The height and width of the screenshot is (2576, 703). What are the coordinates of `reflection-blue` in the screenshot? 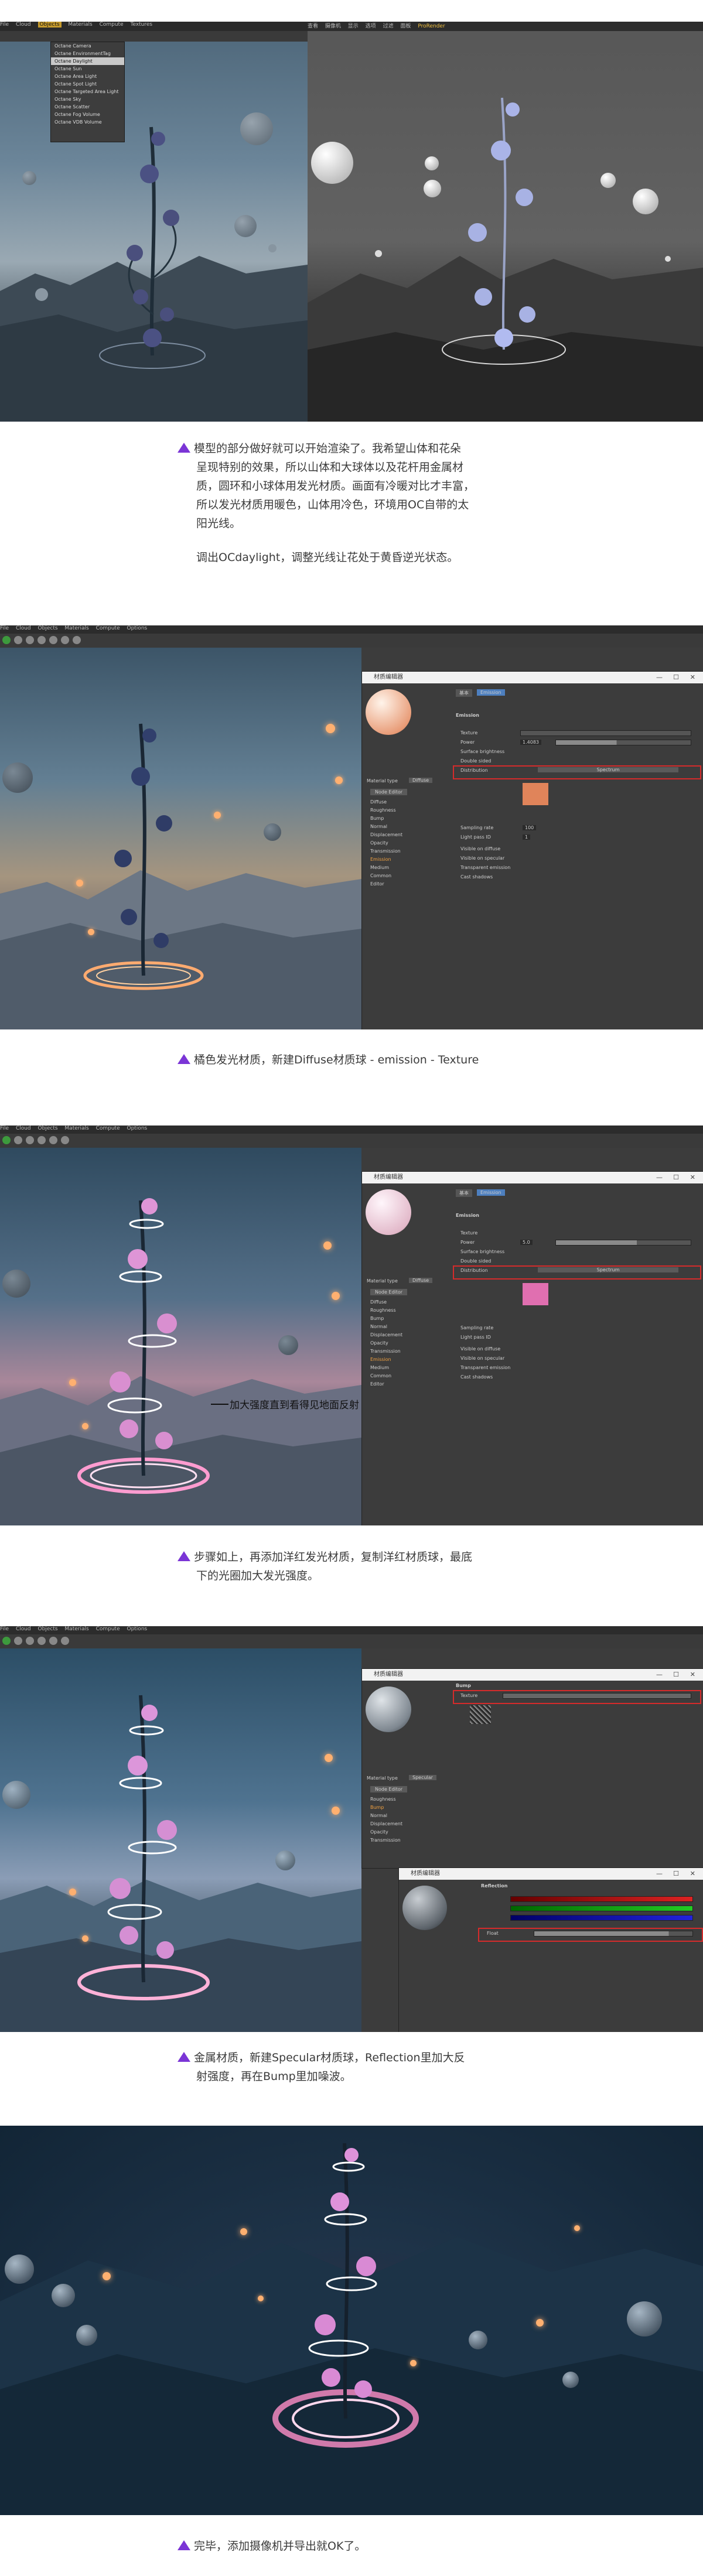 It's located at (601, 1918).